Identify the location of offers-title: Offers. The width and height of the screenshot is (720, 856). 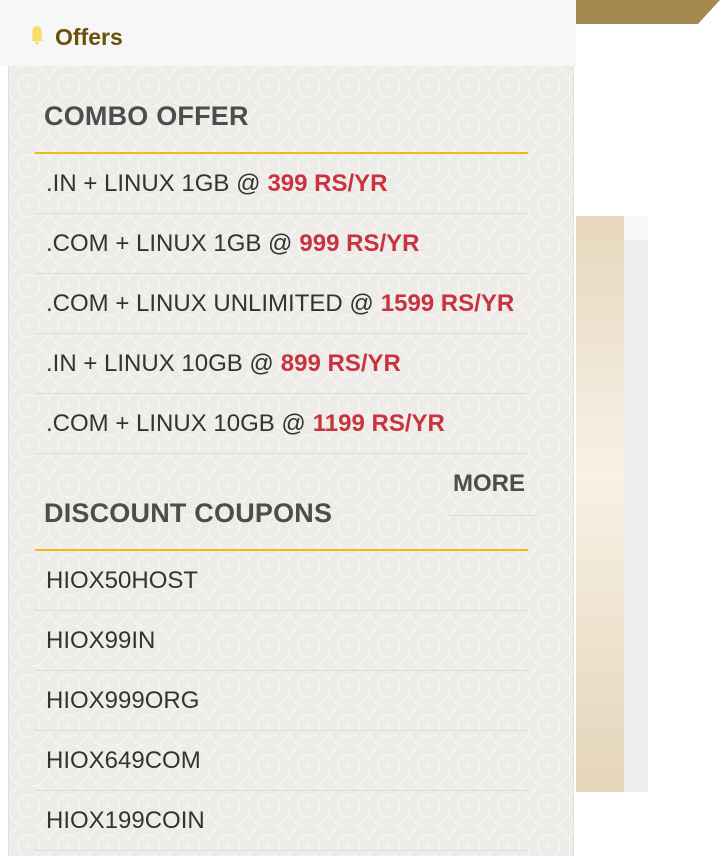
(89, 37).